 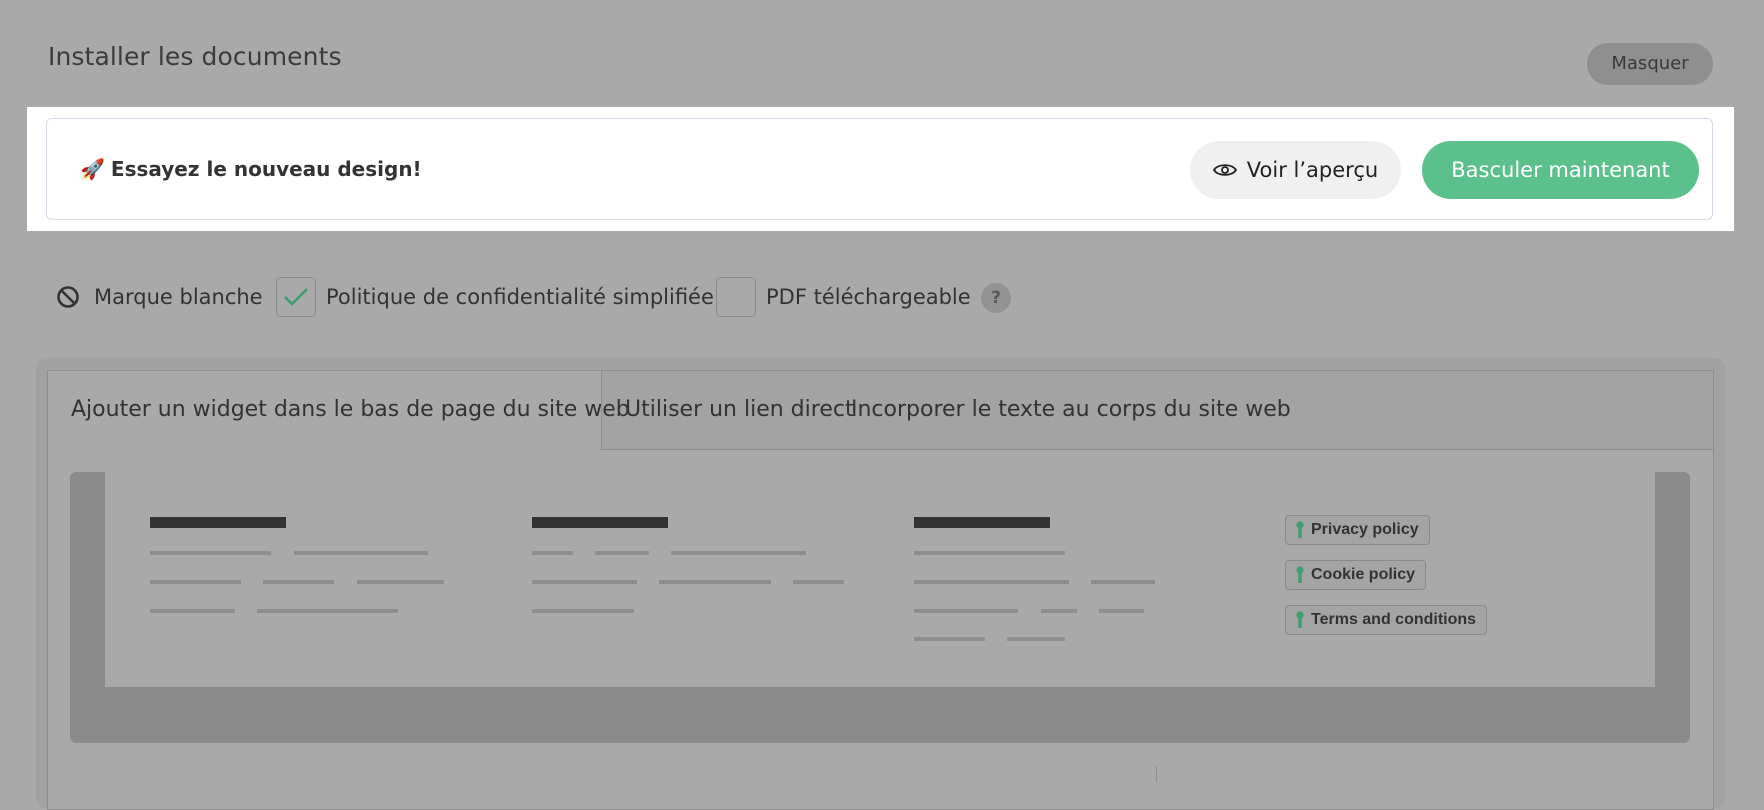 I want to click on simplified-policy-checkbox, so click(x=296, y=297).